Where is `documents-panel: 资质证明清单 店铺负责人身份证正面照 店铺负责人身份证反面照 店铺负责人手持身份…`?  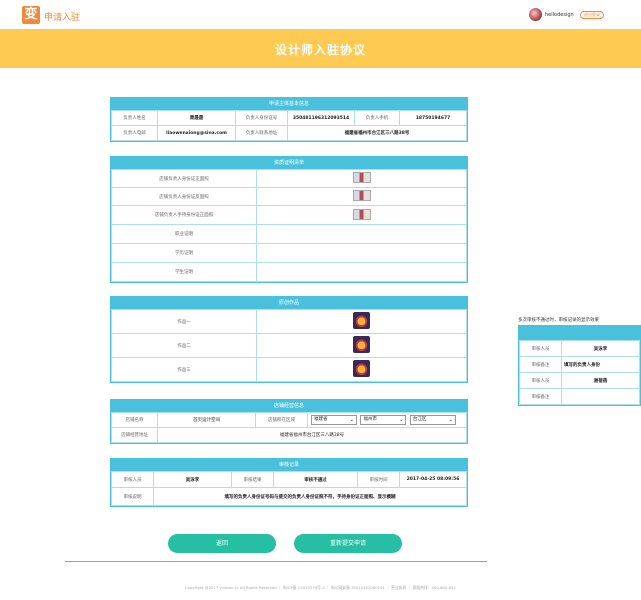 documents-panel: 资质证明清单 店铺负责人身份证正面照 店铺负责人身份证反面照 店铺负责人手持身份… is located at coordinates (289, 219).